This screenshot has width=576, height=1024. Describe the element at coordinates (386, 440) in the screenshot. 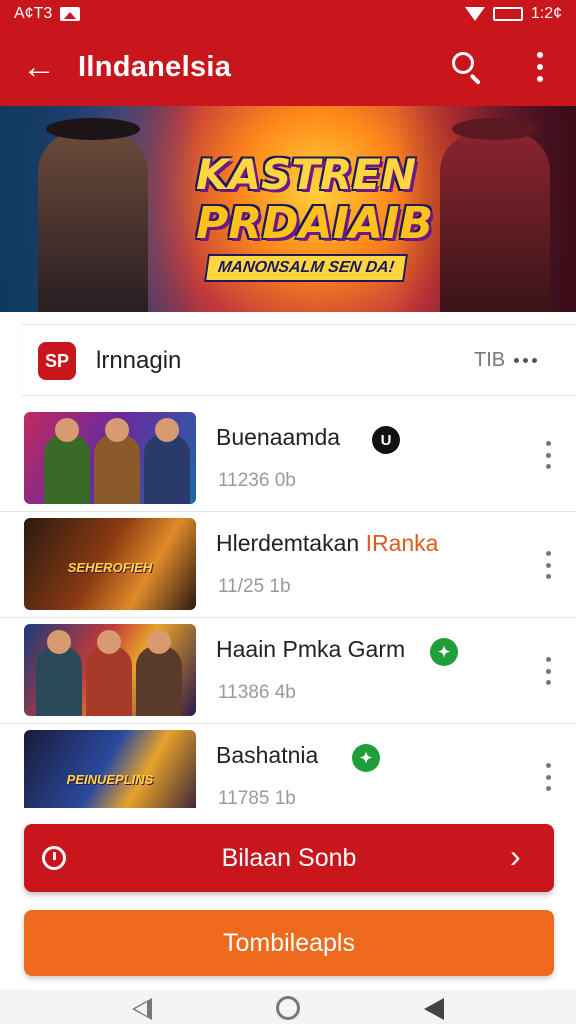

I see `verified-badge-icon: U` at that location.